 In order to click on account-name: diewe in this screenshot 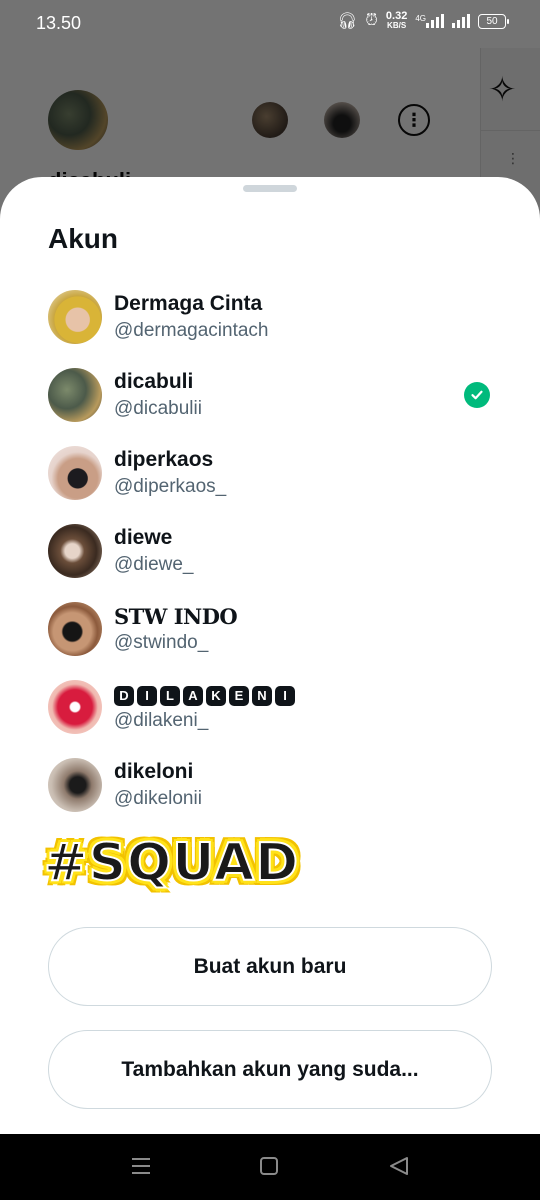, I will do `click(143, 537)`.